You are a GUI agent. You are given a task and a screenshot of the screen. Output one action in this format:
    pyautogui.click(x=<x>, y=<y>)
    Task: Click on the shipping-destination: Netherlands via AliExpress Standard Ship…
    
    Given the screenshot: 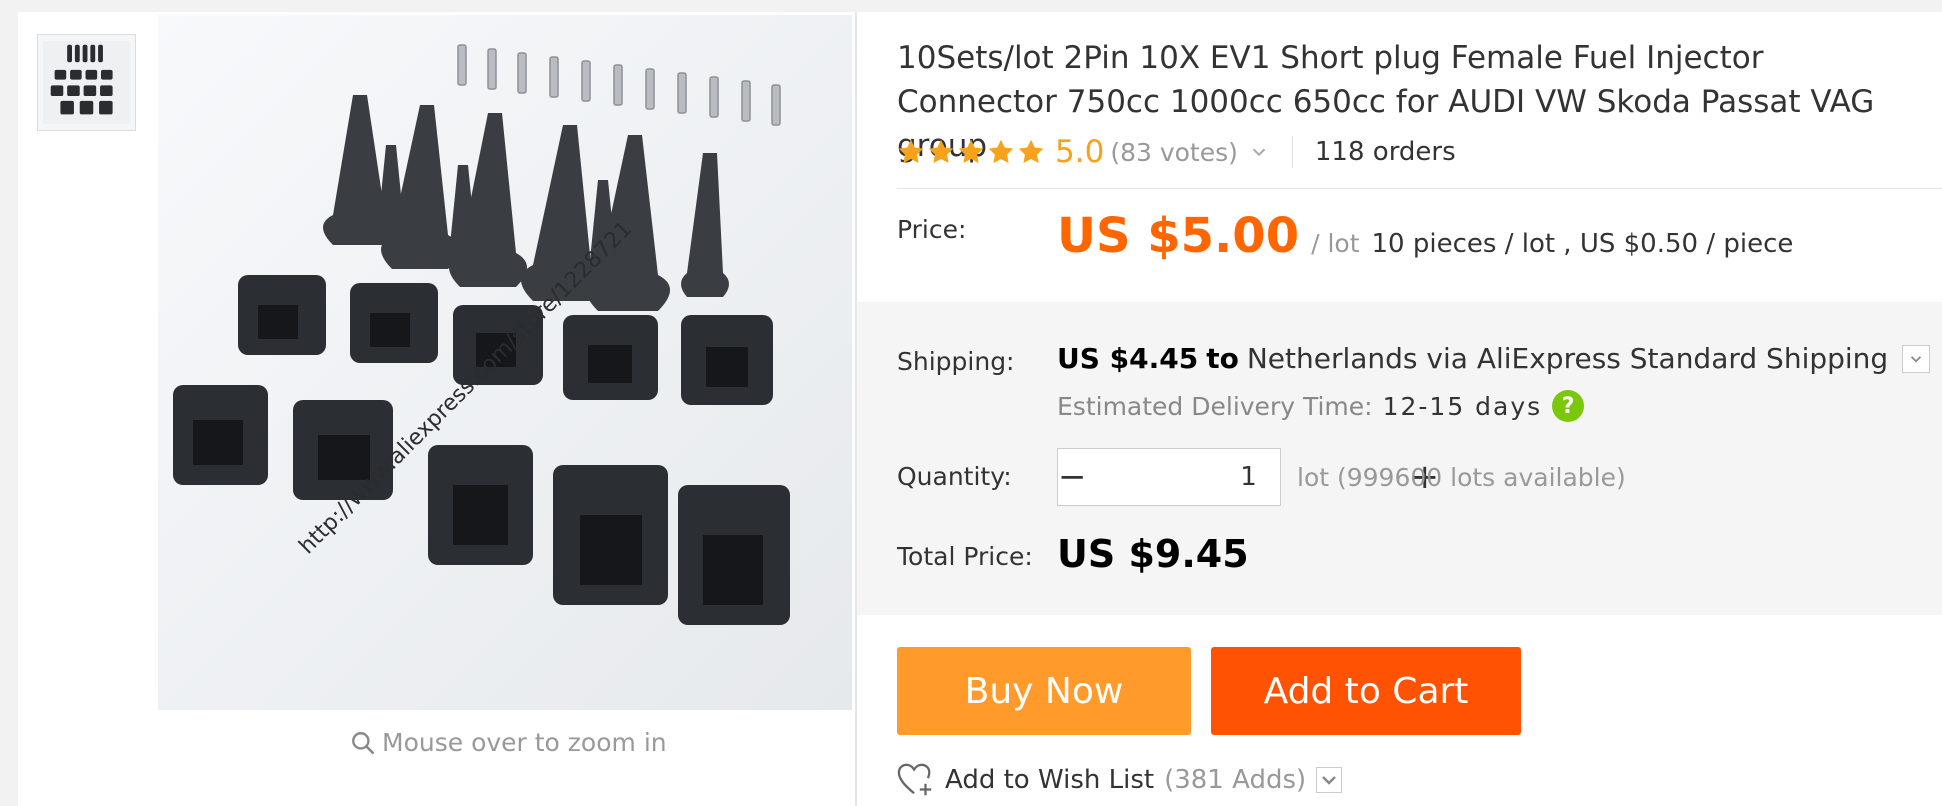 What is the action you would take?
    pyautogui.click(x=1567, y=358)
    